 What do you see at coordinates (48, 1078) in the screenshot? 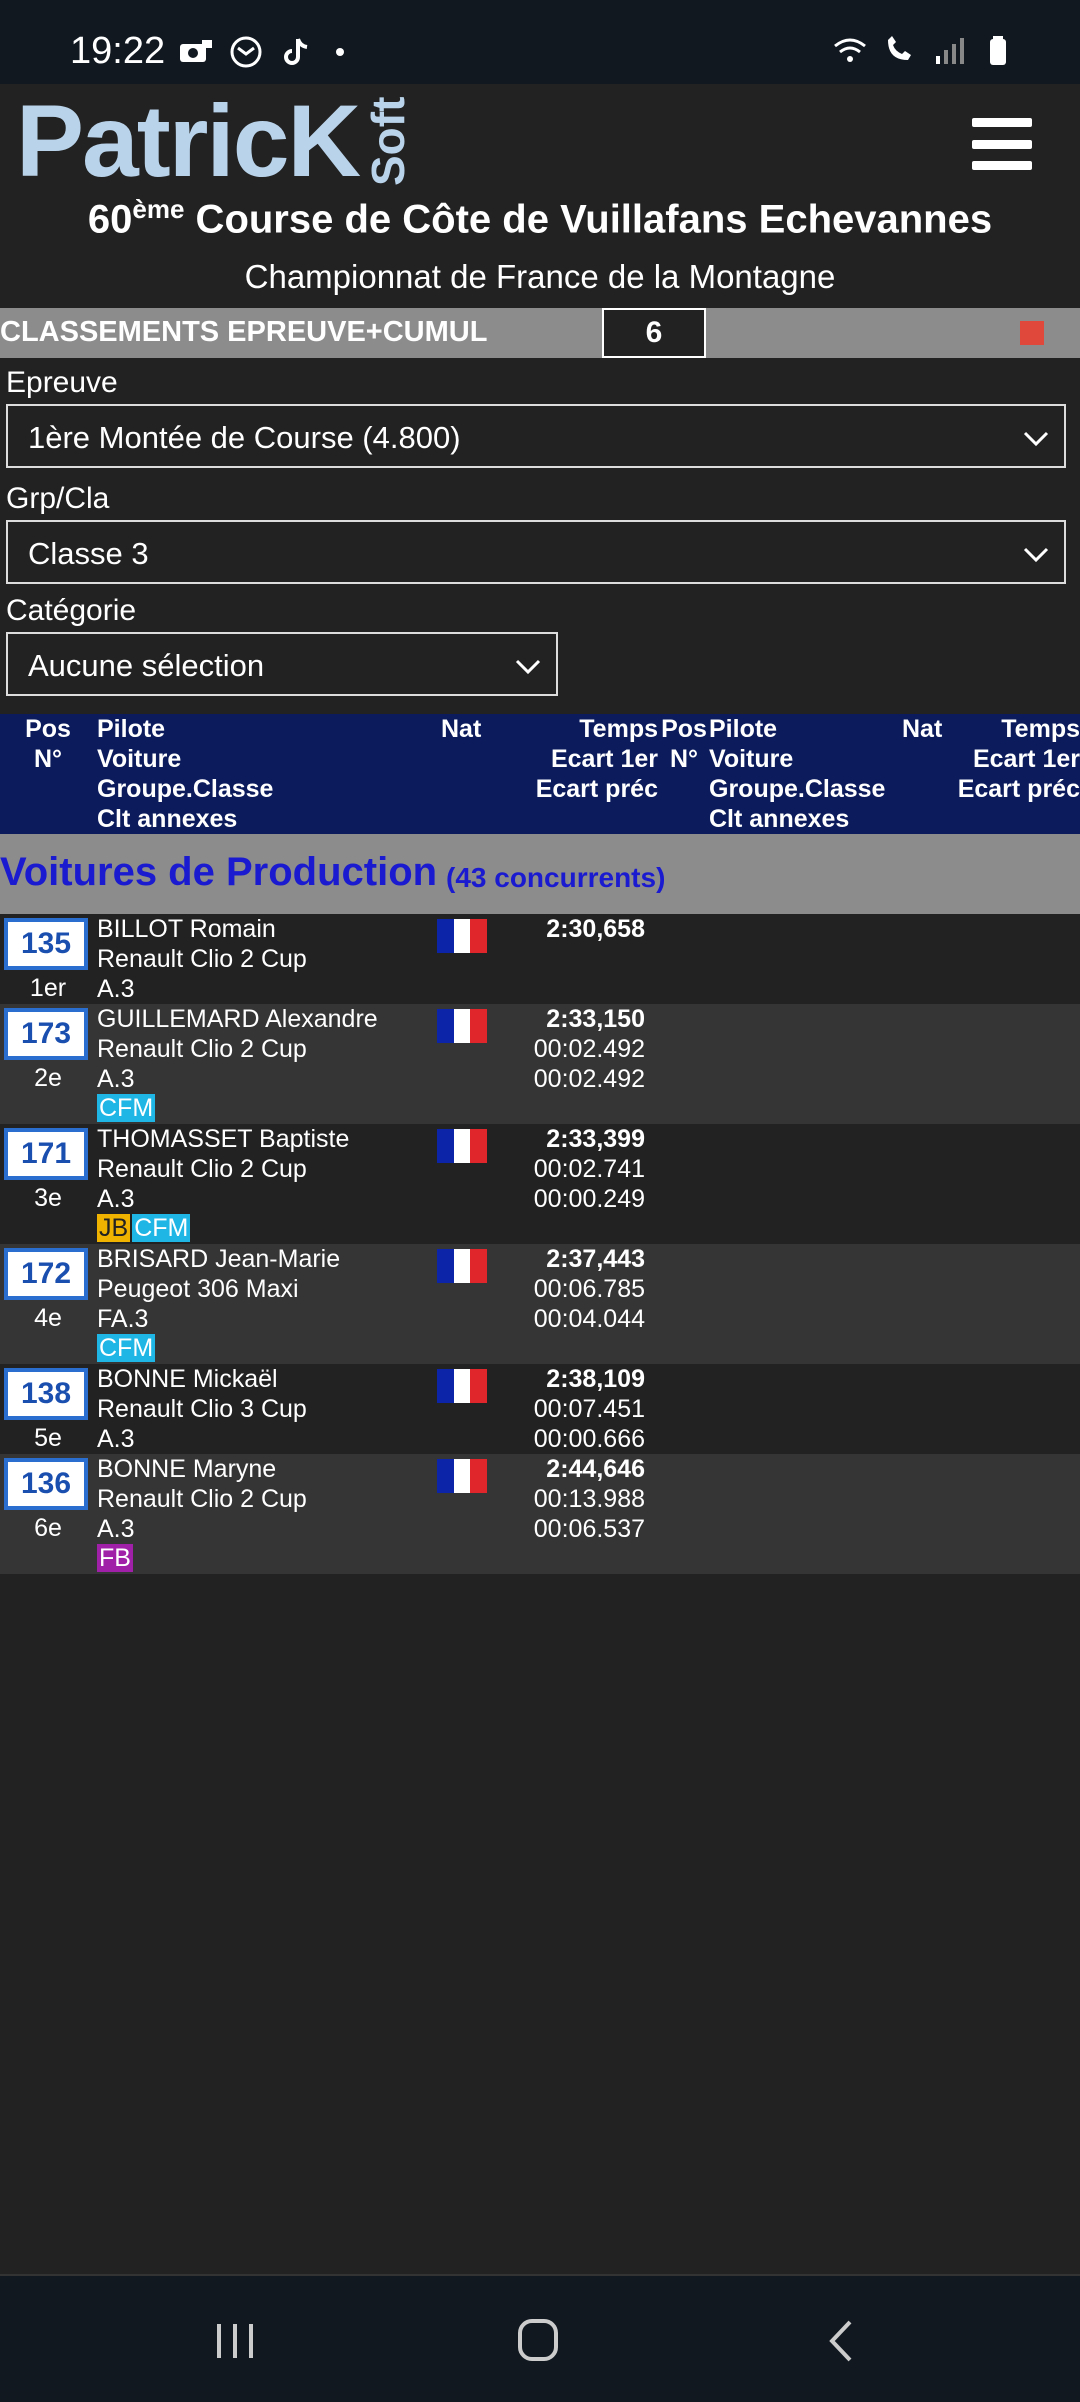
I see `position: 2e` at bounding box center [48, 1078].